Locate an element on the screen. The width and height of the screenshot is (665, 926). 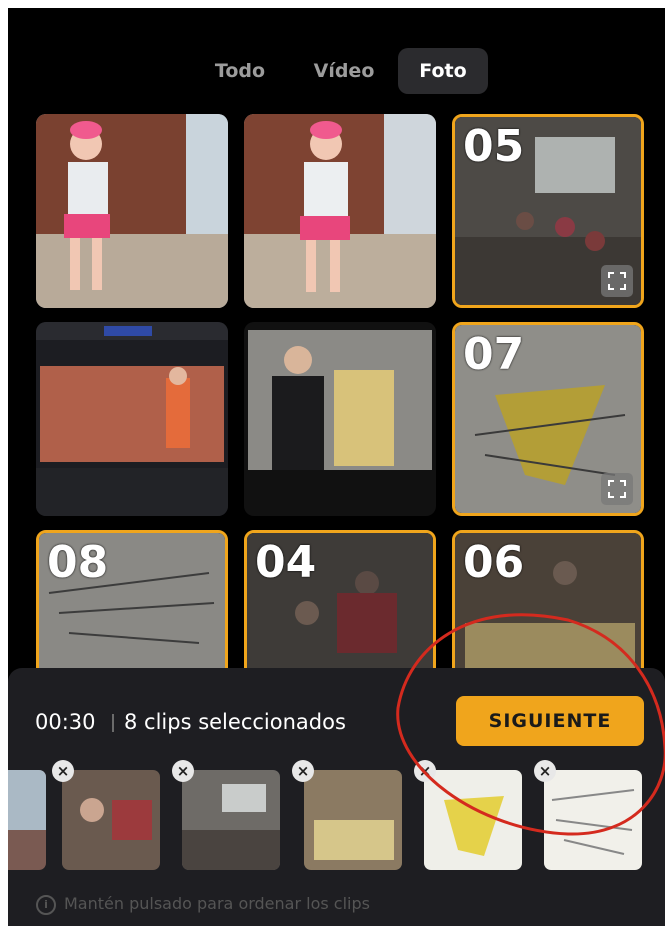
info-icon: i is located at coordinates (46, 904).